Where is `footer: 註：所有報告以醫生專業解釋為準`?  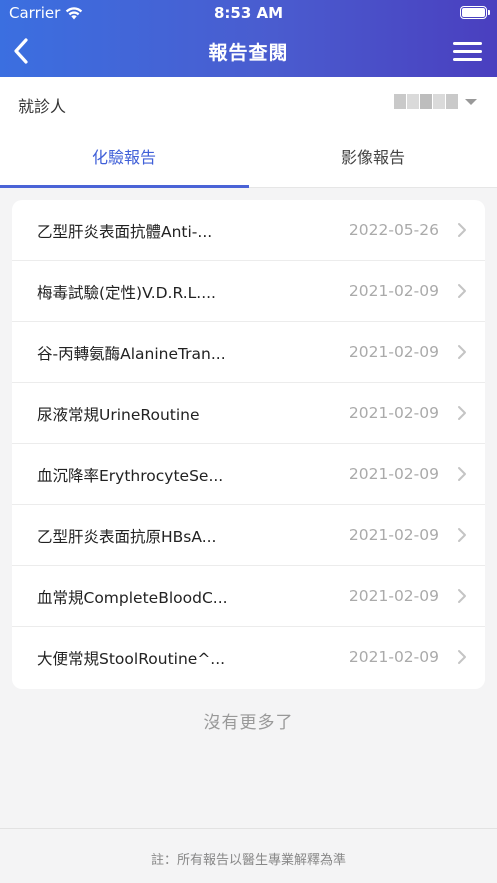
footer: 註：所有報告以醫生專業解釋為準 is located at coordinates (248, 855).